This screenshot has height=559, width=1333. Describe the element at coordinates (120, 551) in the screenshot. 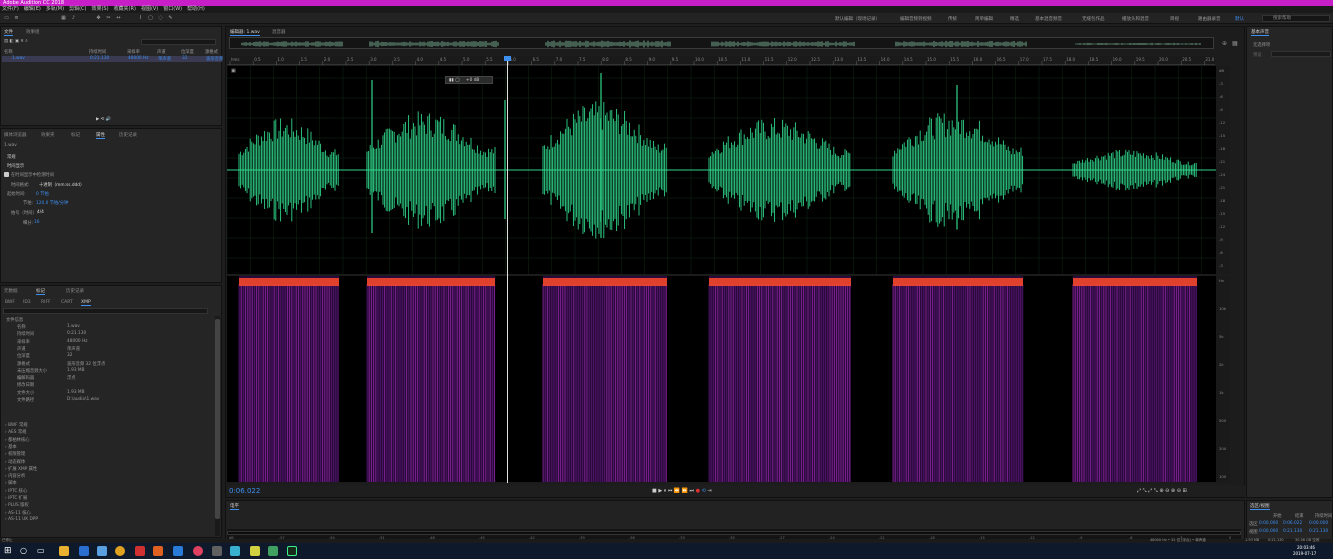

I see `chrome-icon` at that location.